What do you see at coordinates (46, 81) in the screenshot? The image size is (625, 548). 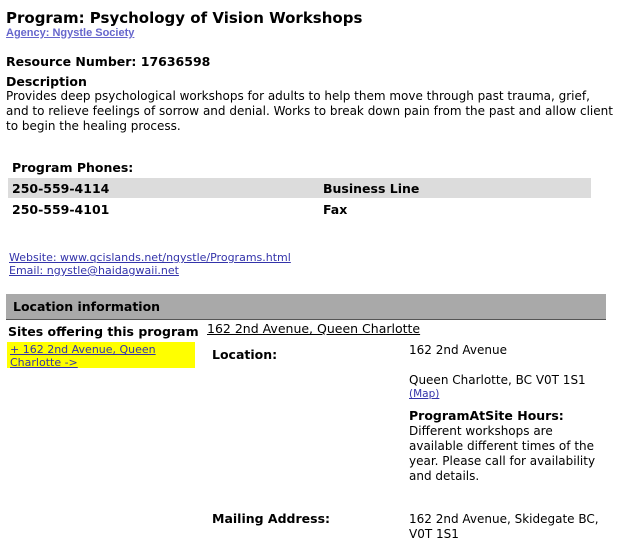 I see `description-heading: Description` at bounding box center [46, 81].